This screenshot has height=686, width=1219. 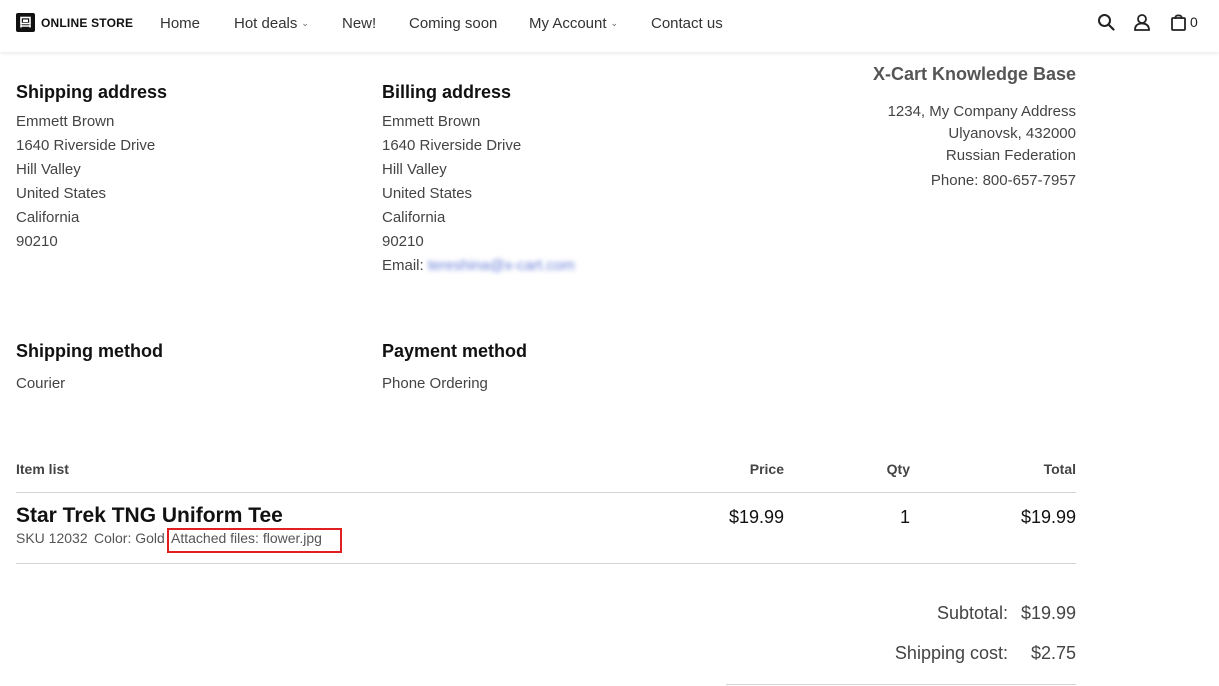 What do you see at coordinates (254, 540) in the screenshot?
I see `highlight-box` at bounding box center [254, 540].